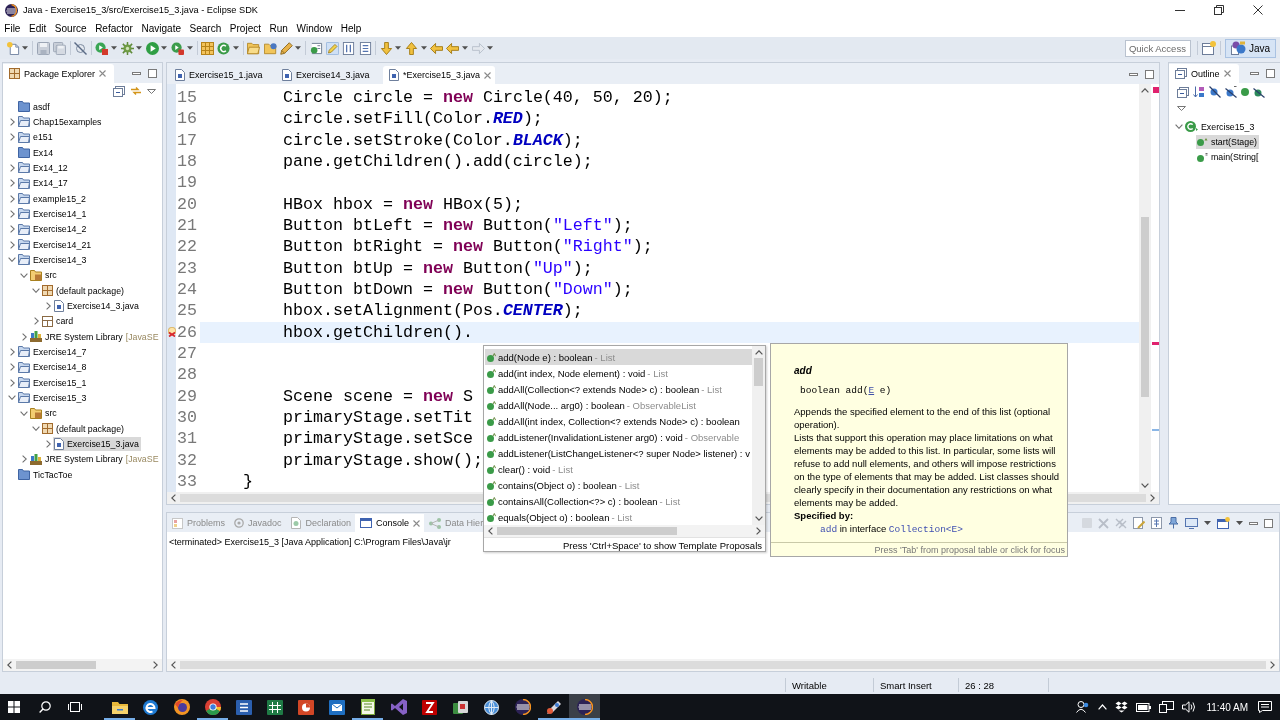 This screenshot has width=1280, height=720. I want to click on line-number: 23, so click(187, 268).